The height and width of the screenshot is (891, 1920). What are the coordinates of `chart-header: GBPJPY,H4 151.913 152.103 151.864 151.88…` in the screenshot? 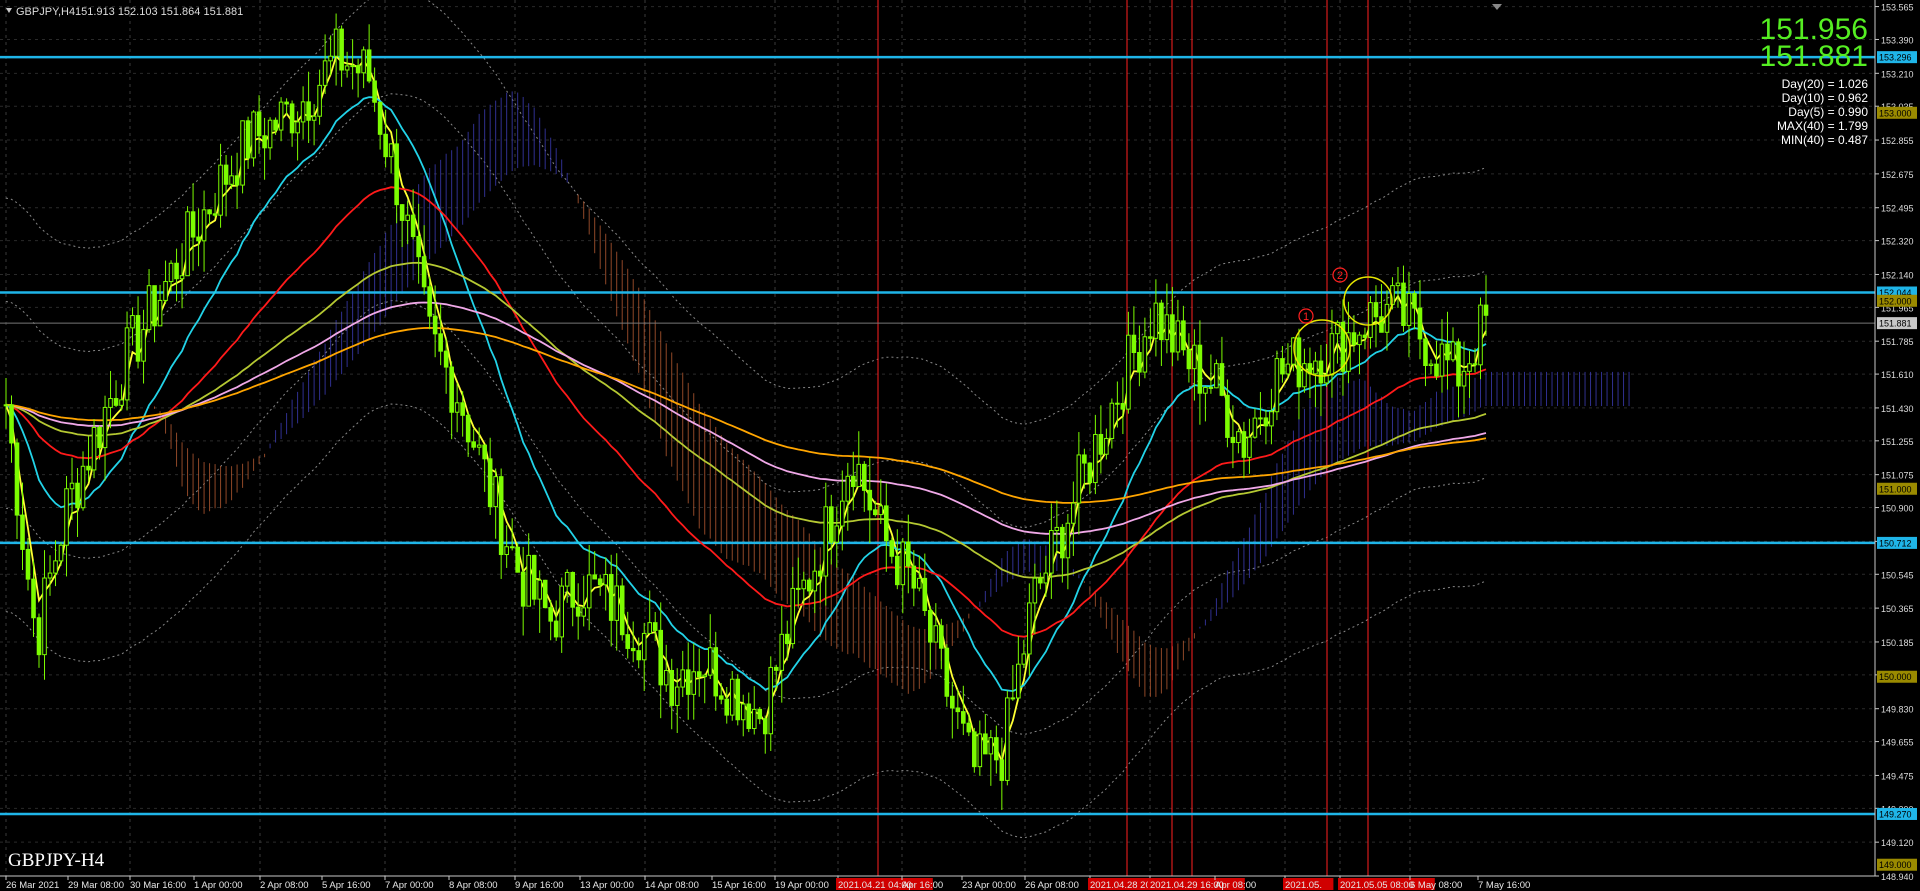 It's located at (124, 12).